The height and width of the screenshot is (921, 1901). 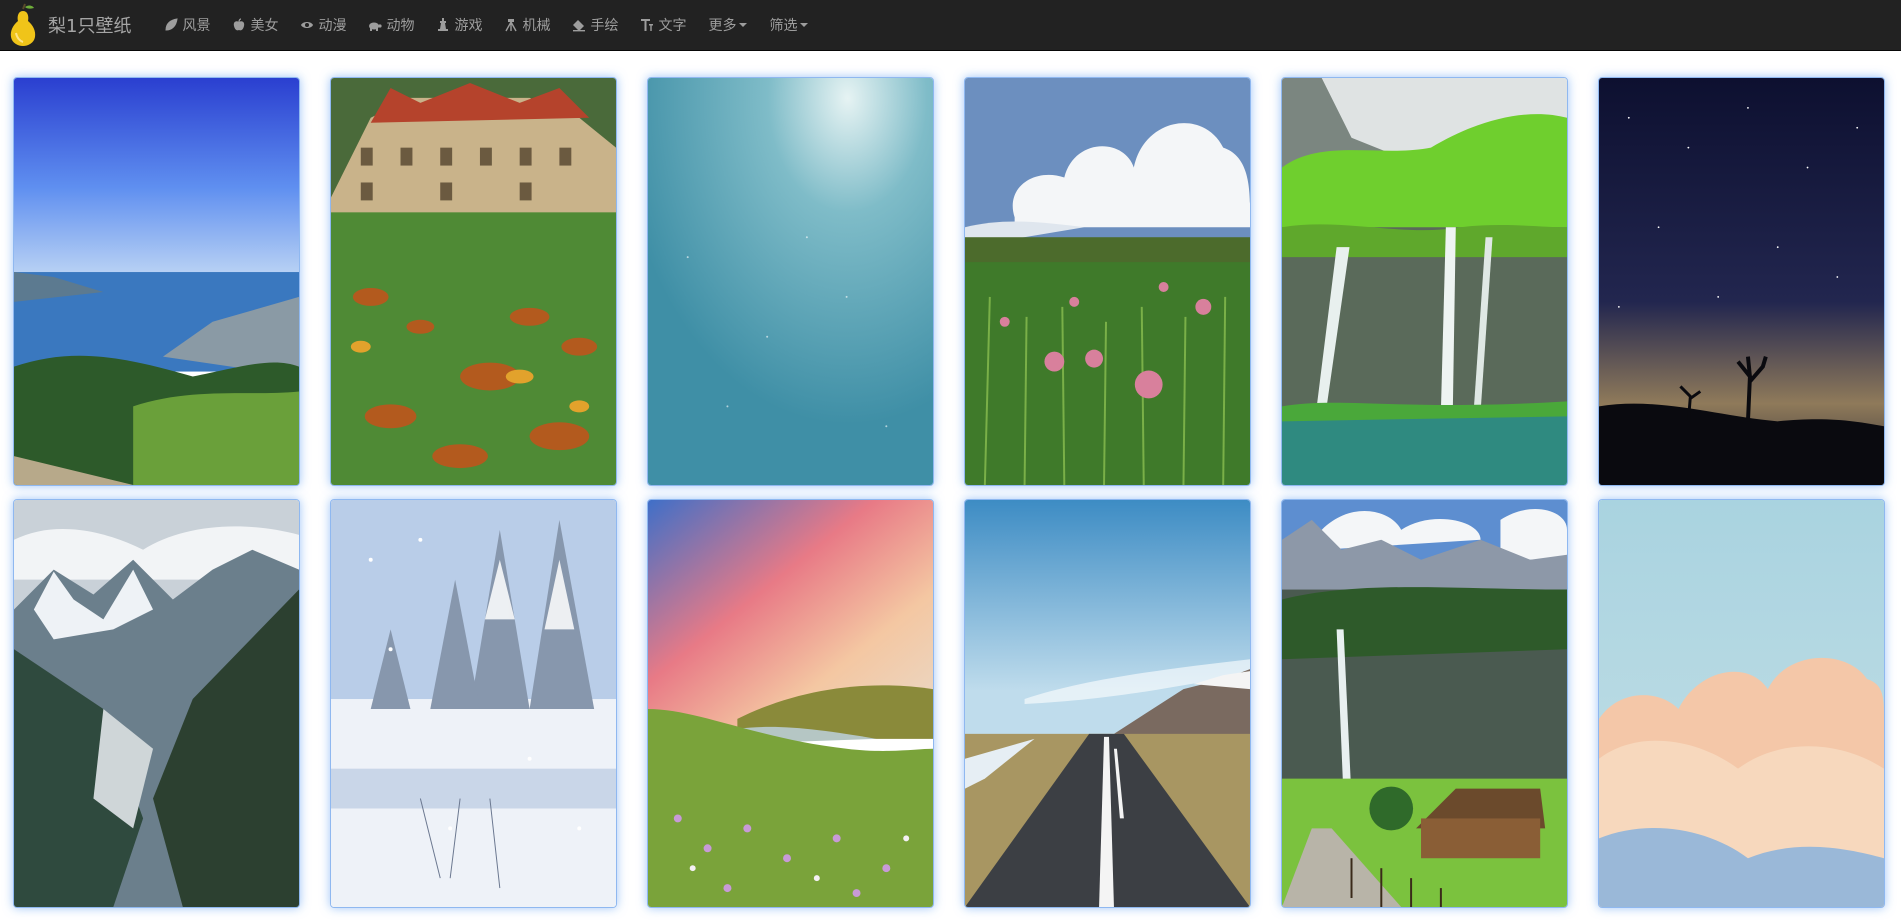 I want to click on wallpaper-starry-night-image, so click(x=1741, y=281).